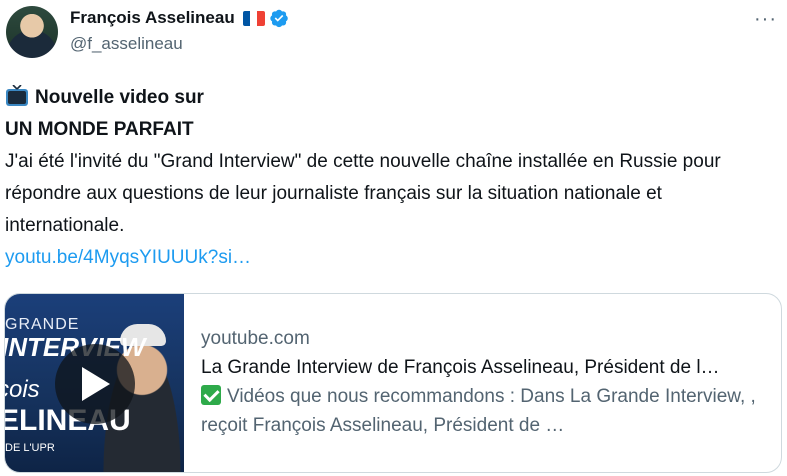  What do you see at coordinates (32, 32) in the screenshot?
I see `avatar` at bounding box center [32, 32].